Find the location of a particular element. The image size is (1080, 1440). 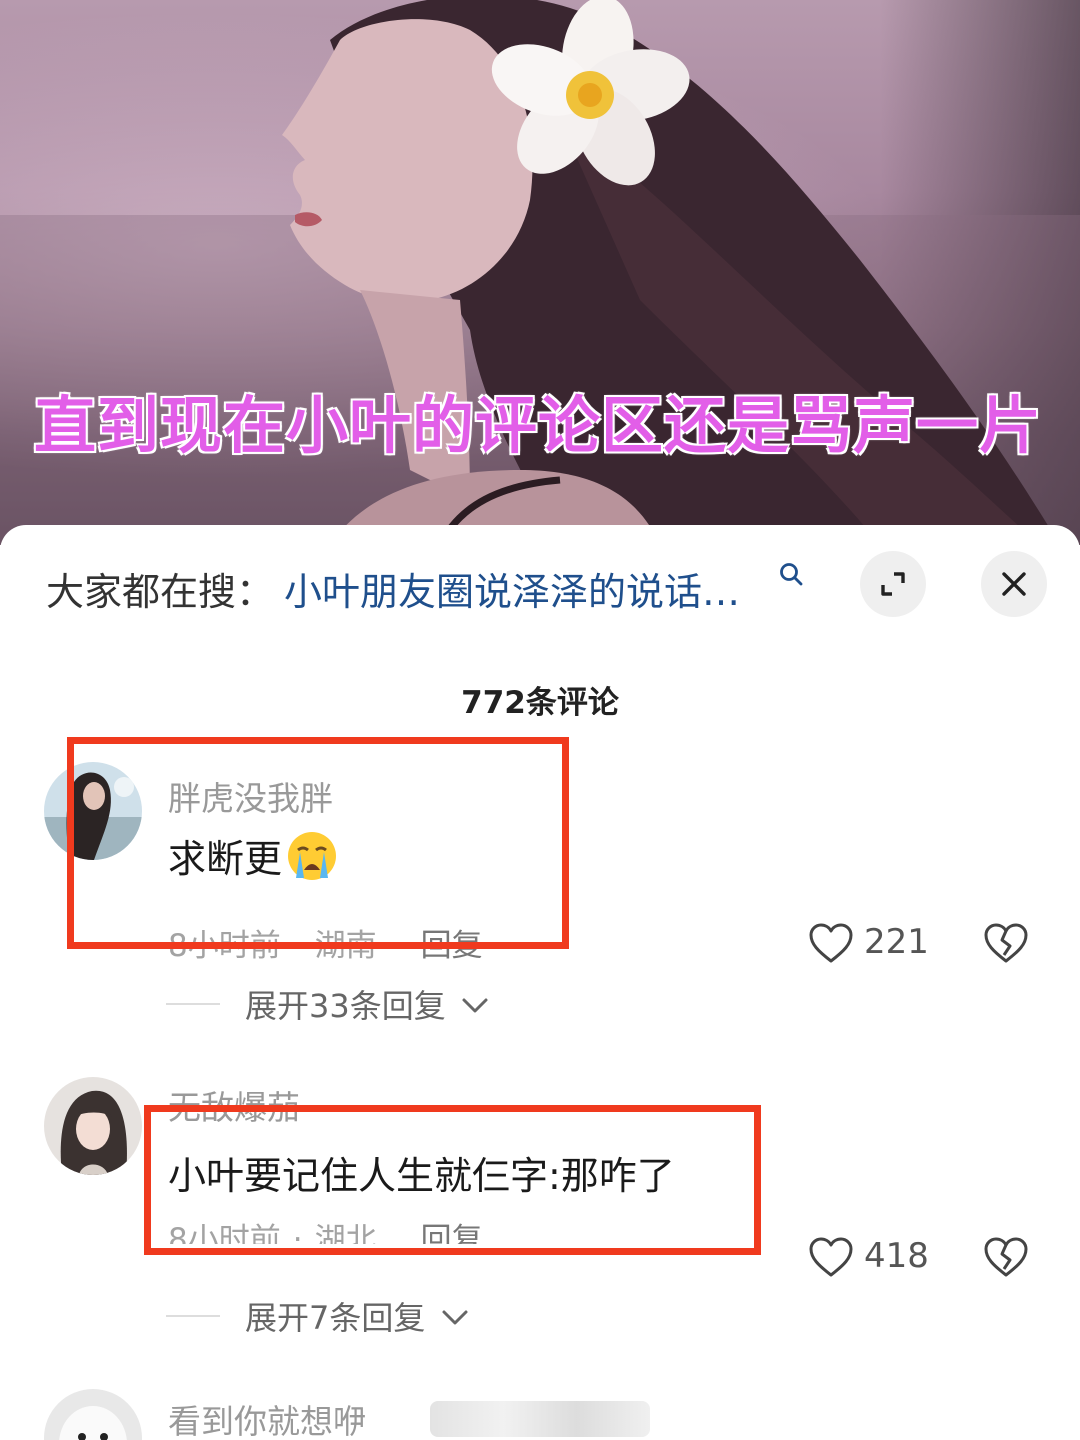

like-count: 221 is located at coordinates (896, 942).